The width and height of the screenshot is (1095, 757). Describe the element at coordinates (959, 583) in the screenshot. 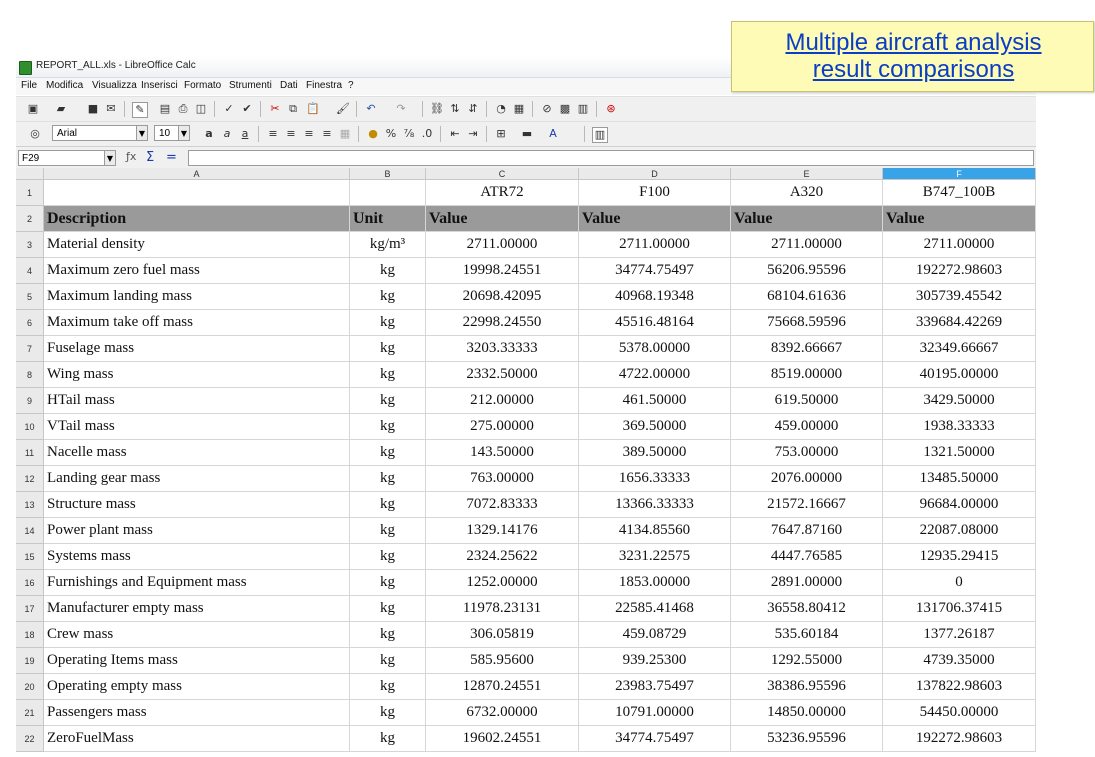

I see `cell-f: 0` at that location.